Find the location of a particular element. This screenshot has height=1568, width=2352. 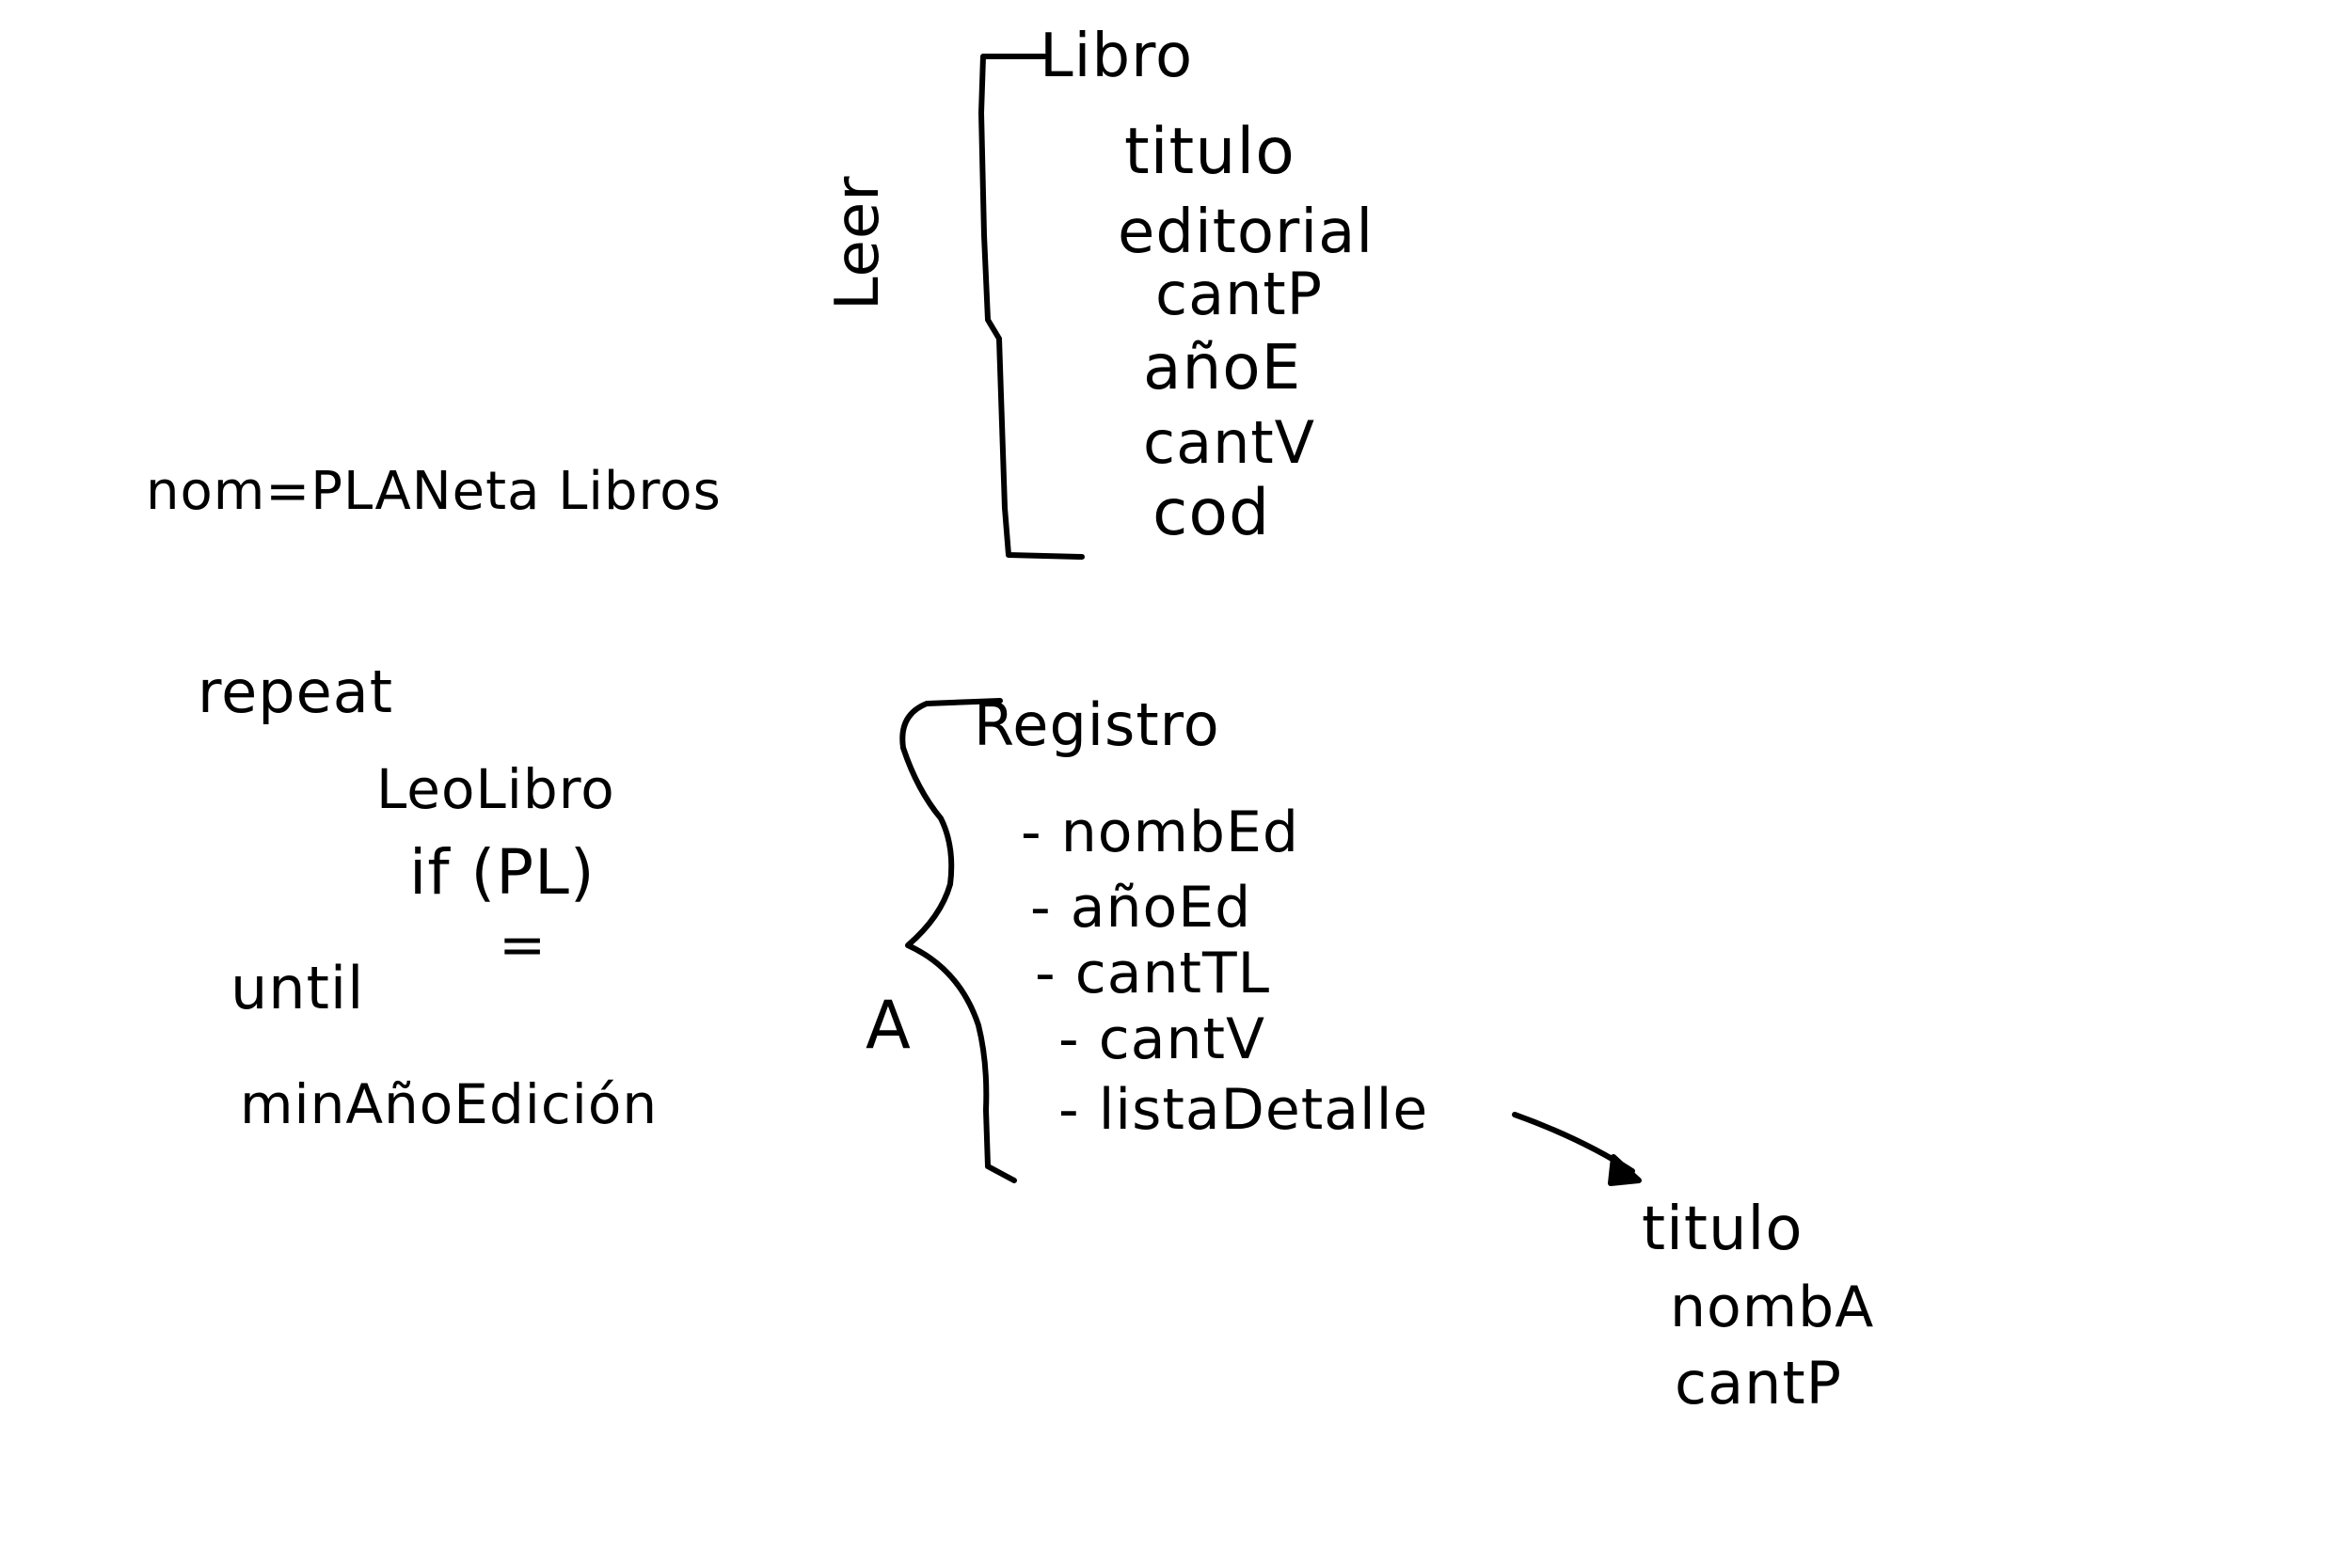

libro-field-cod: cod is located at coordinates (1211, 513).